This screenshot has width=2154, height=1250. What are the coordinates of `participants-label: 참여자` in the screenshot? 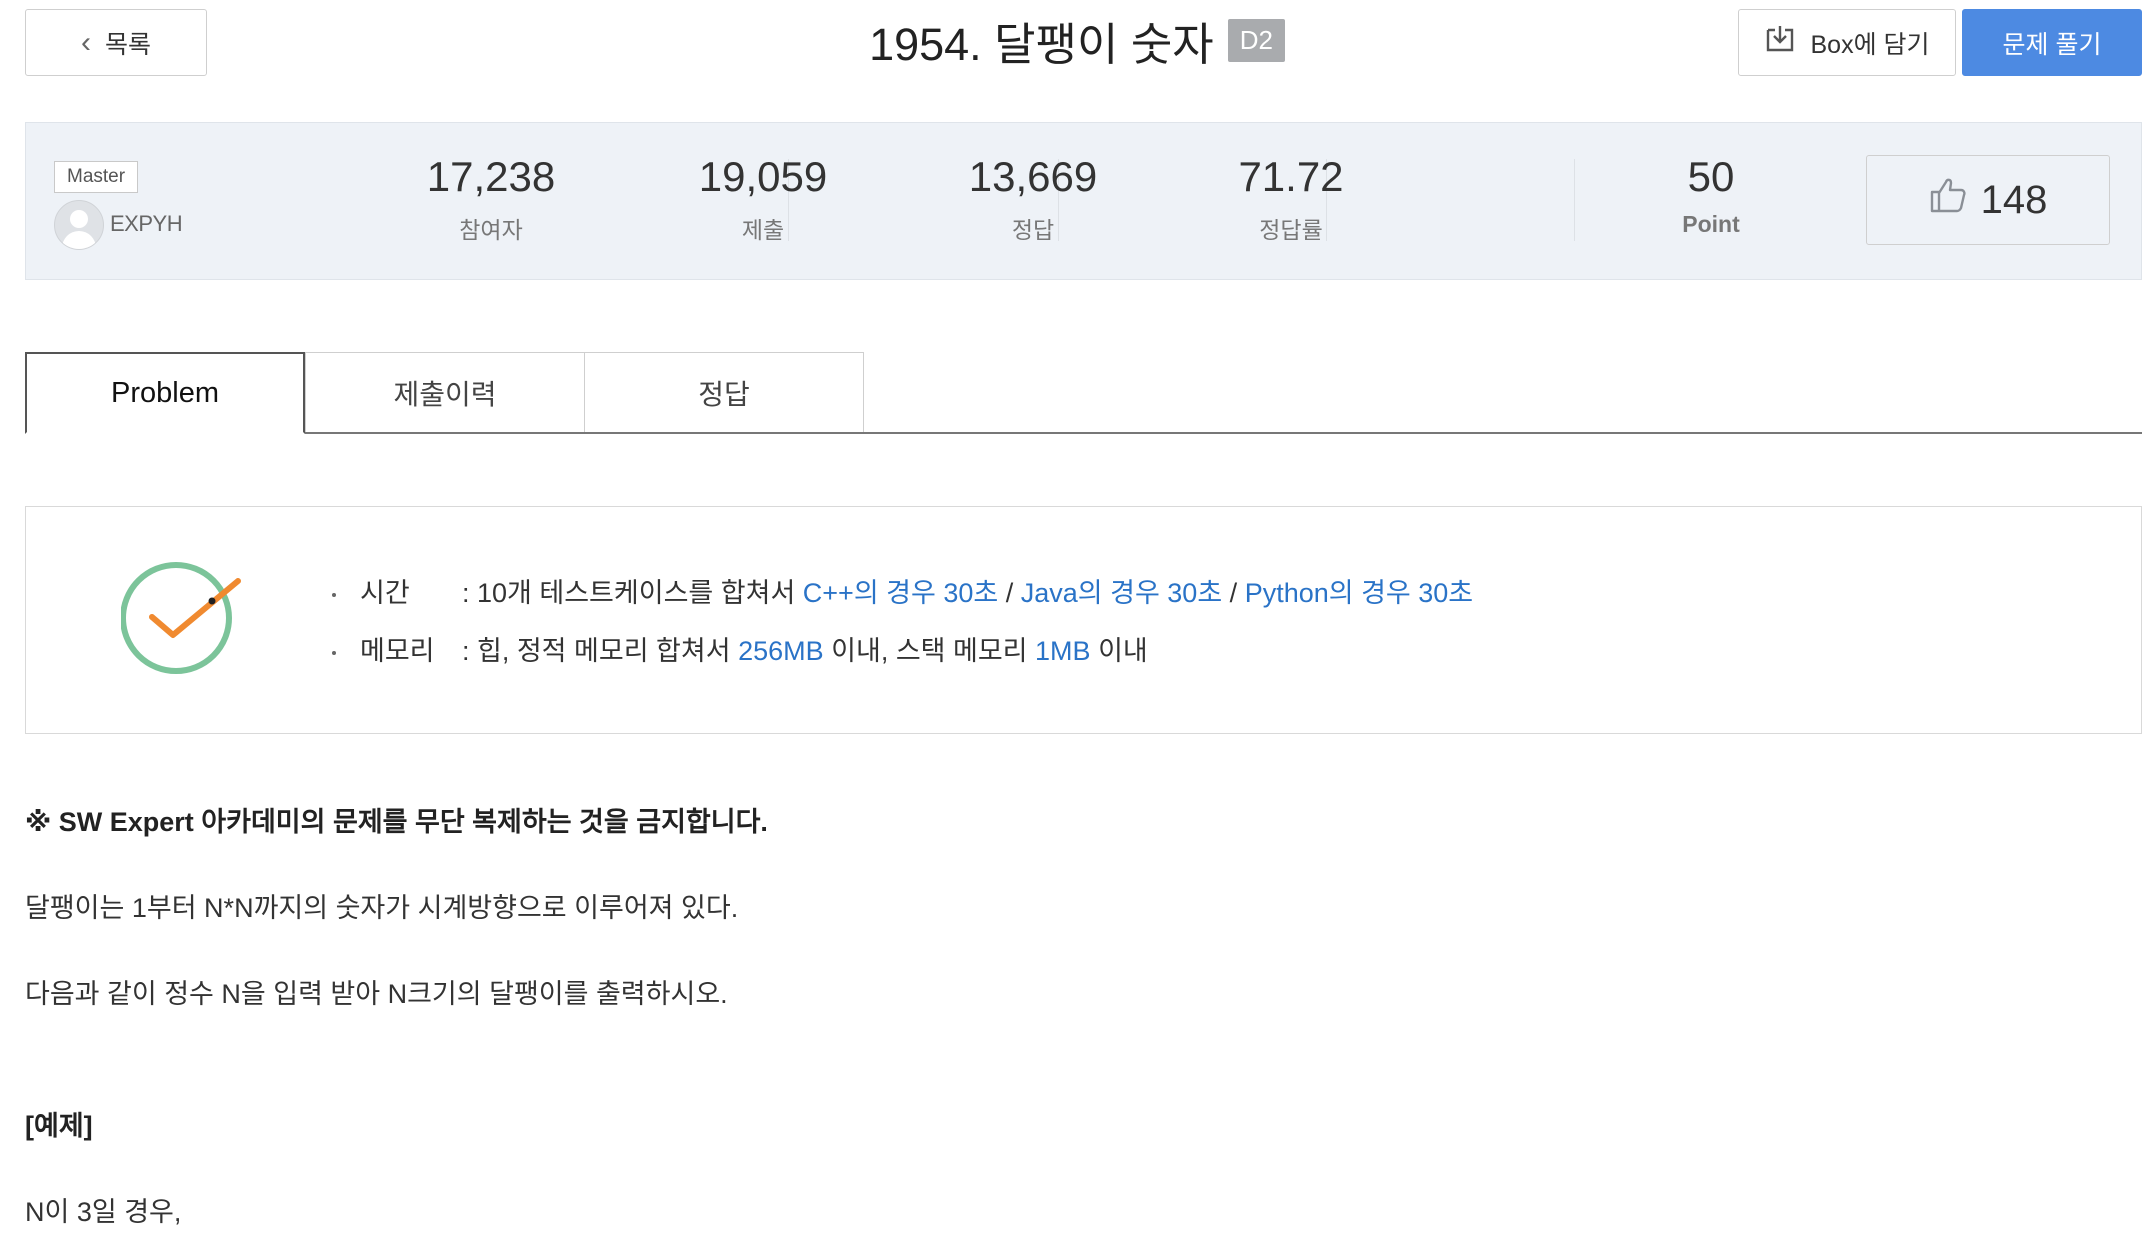 It's located at (491, 230).